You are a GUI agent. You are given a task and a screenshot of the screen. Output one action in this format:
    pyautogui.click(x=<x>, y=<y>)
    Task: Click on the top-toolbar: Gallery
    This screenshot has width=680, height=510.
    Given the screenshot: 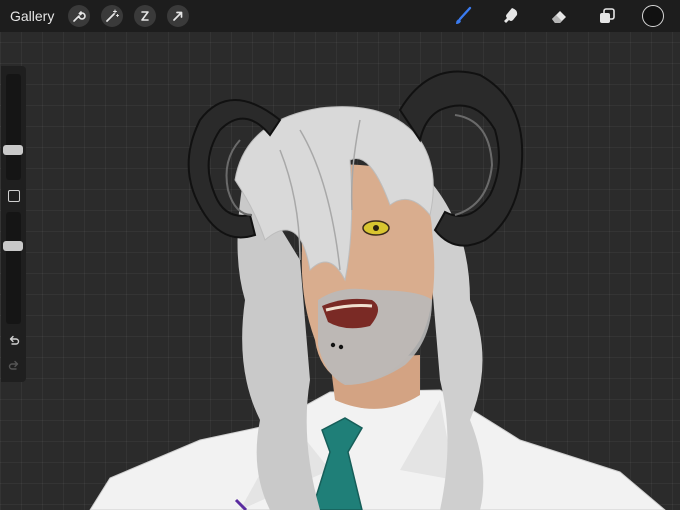 What is the action you would take?
    pyautogui.click(x=340, y=16)
    